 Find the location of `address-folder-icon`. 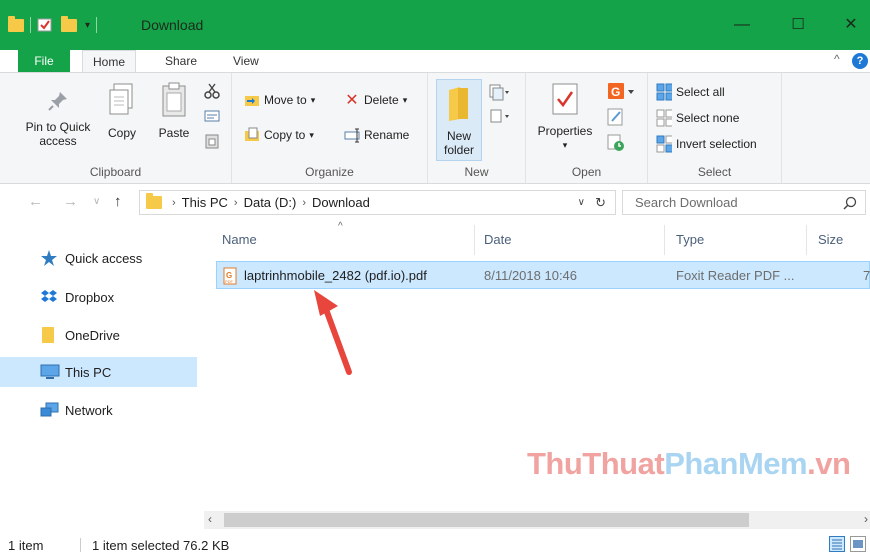

address-folder-icon is located at coordinates (154, 201).